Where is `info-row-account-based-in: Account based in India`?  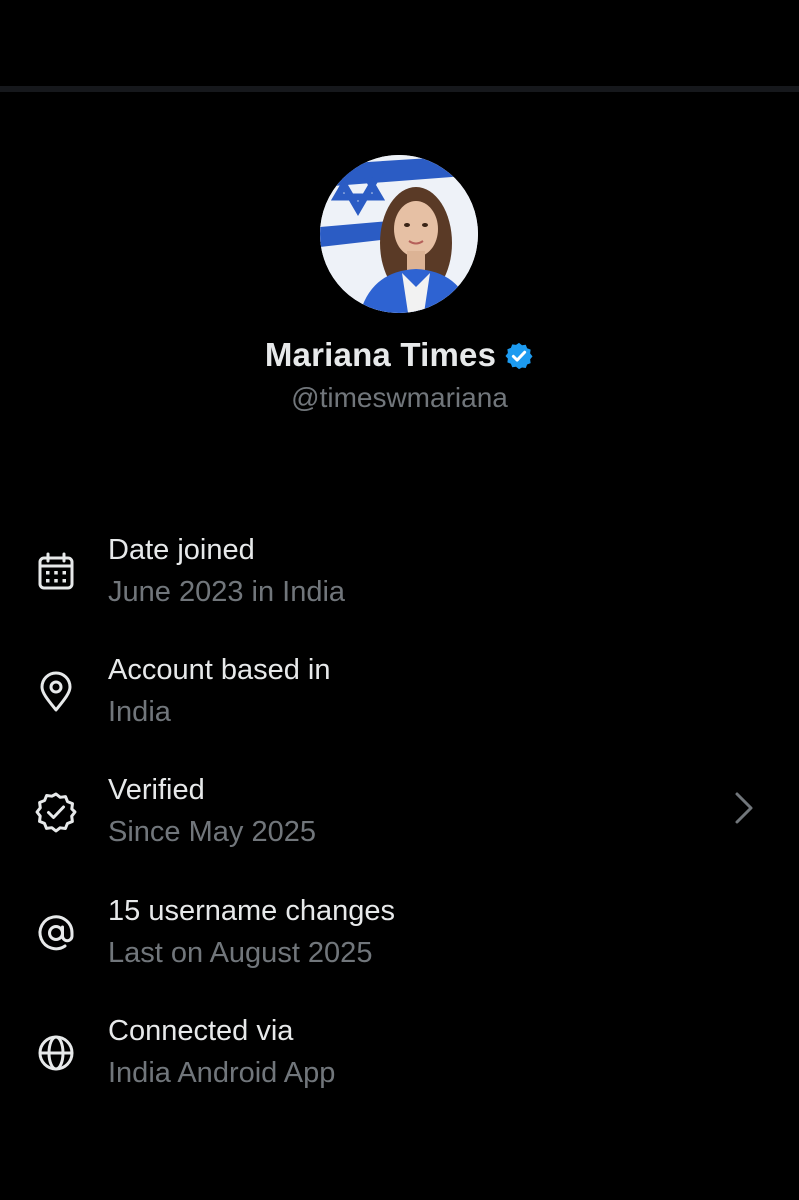 info-row-account-based-in: Account based in India is located at coordinates (399, 704).